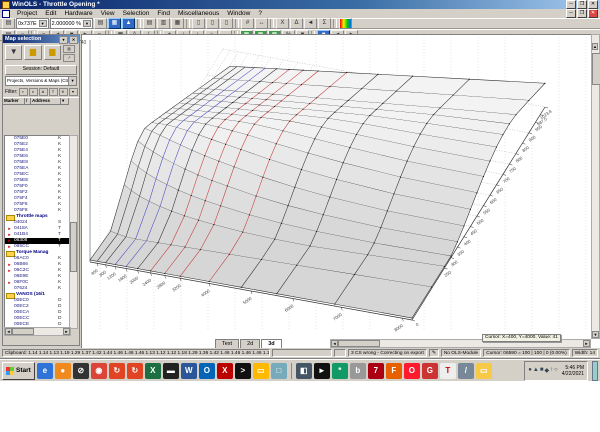 The width and height of the screenshot is (600, 432). I want to click on address-combo: 0x737E ▼, so click(32, 23).